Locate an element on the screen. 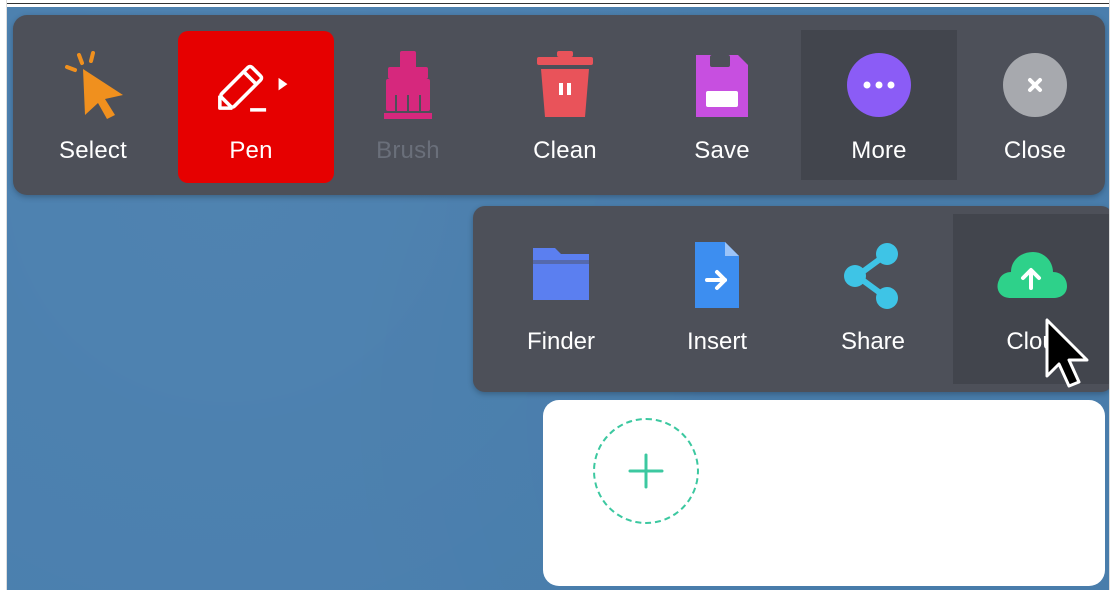 Image resolution: width=1110 pixels, height=590 pixels. finder-button: Finder is located at coordinates (561, 299).